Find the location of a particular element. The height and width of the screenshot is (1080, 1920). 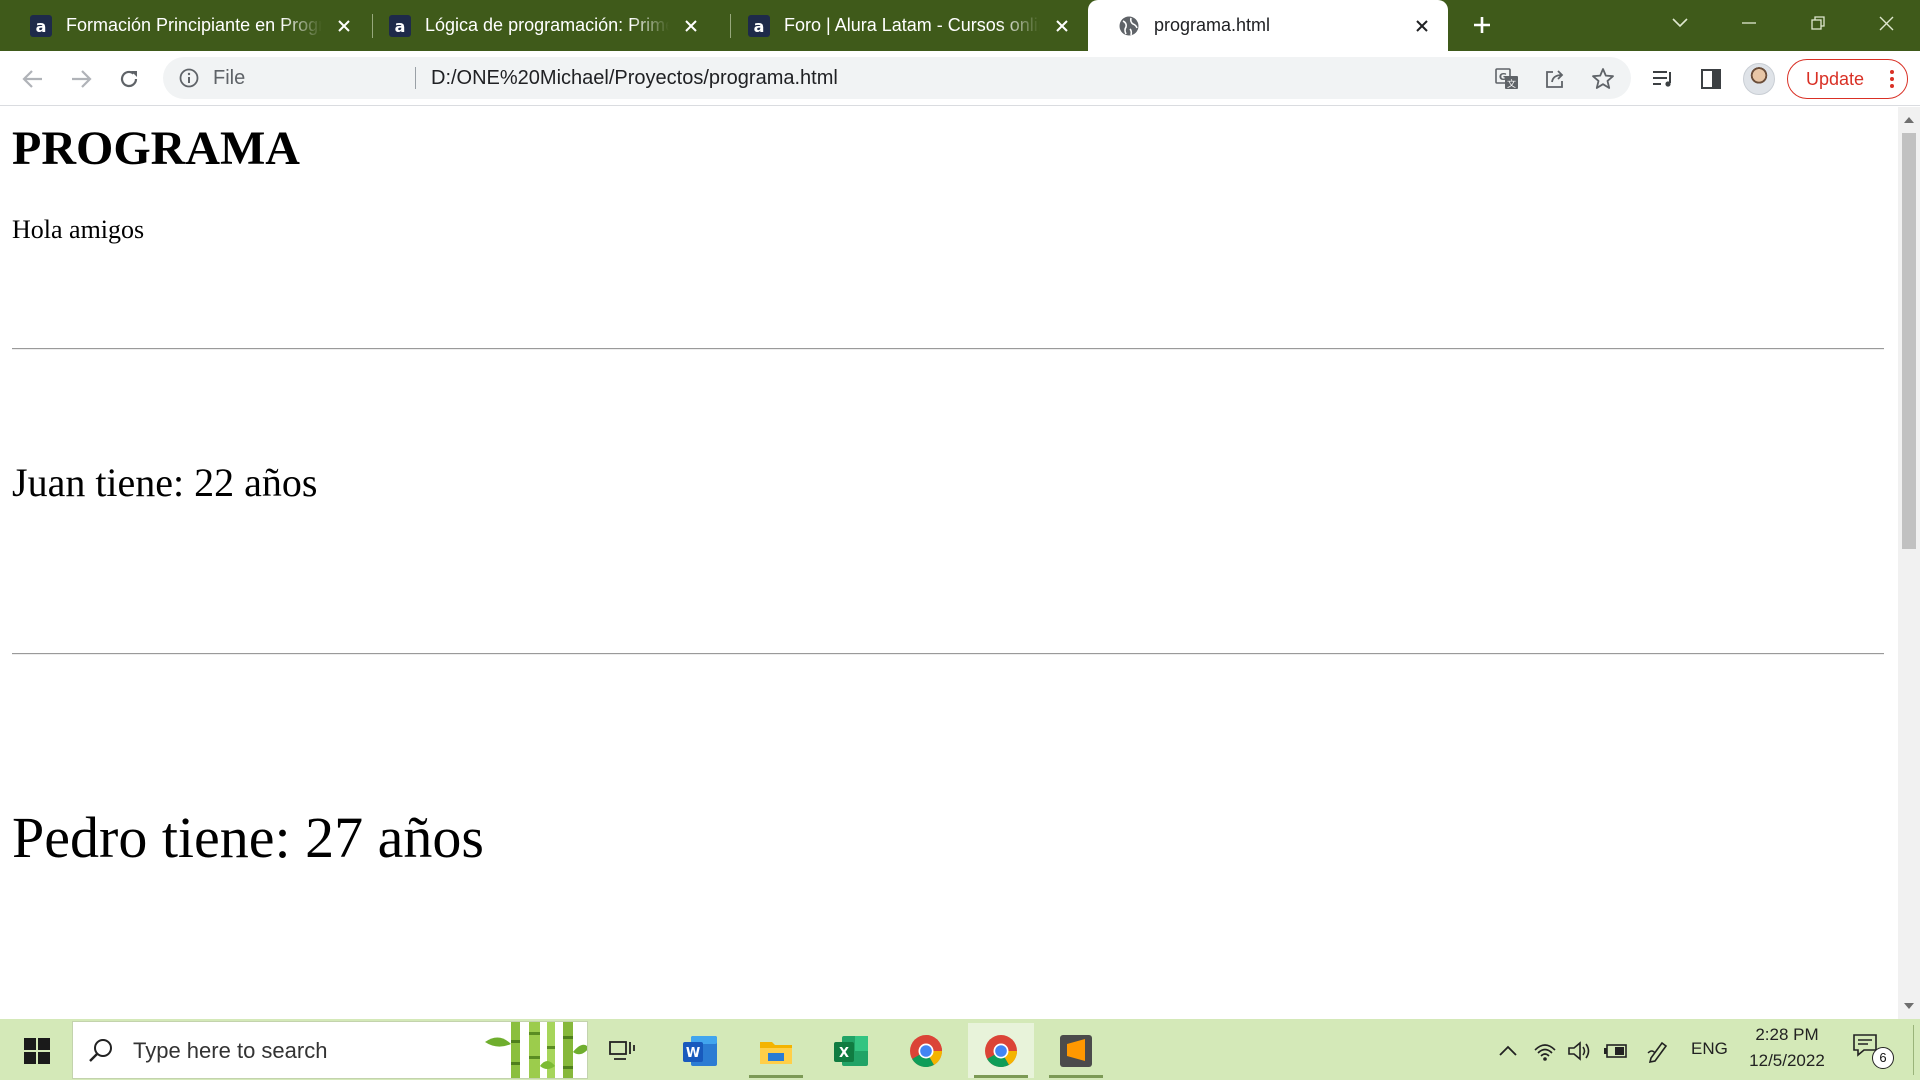

windows-logo-icon is located at coordinates (37, 1051).